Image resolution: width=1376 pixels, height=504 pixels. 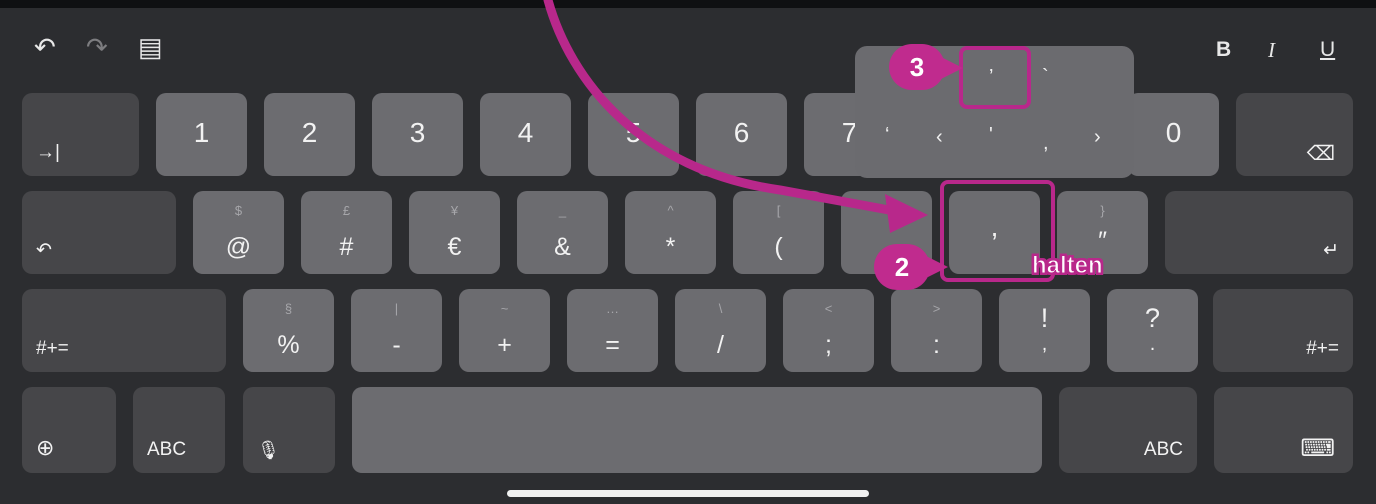 What do you see at coordinates (936, 267) in the screenshot?
I see `step-2-pointer` at bounding box center [936, 267].